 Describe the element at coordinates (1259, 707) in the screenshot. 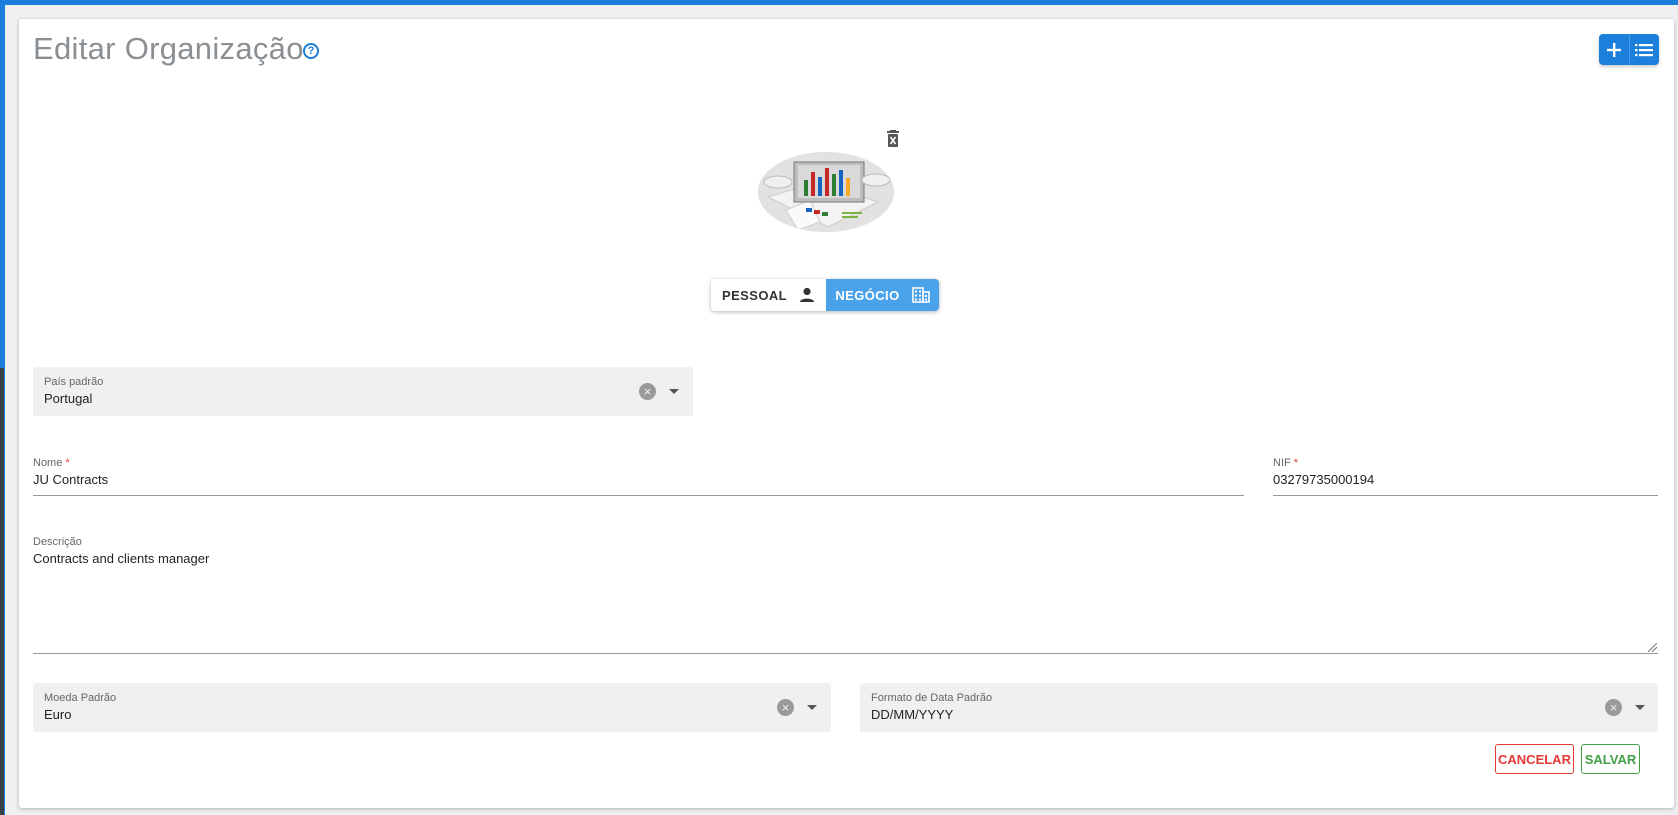

I see `default-date-format-select: Formato de Data Padrão DD/MM/YYYY ×` at that location.